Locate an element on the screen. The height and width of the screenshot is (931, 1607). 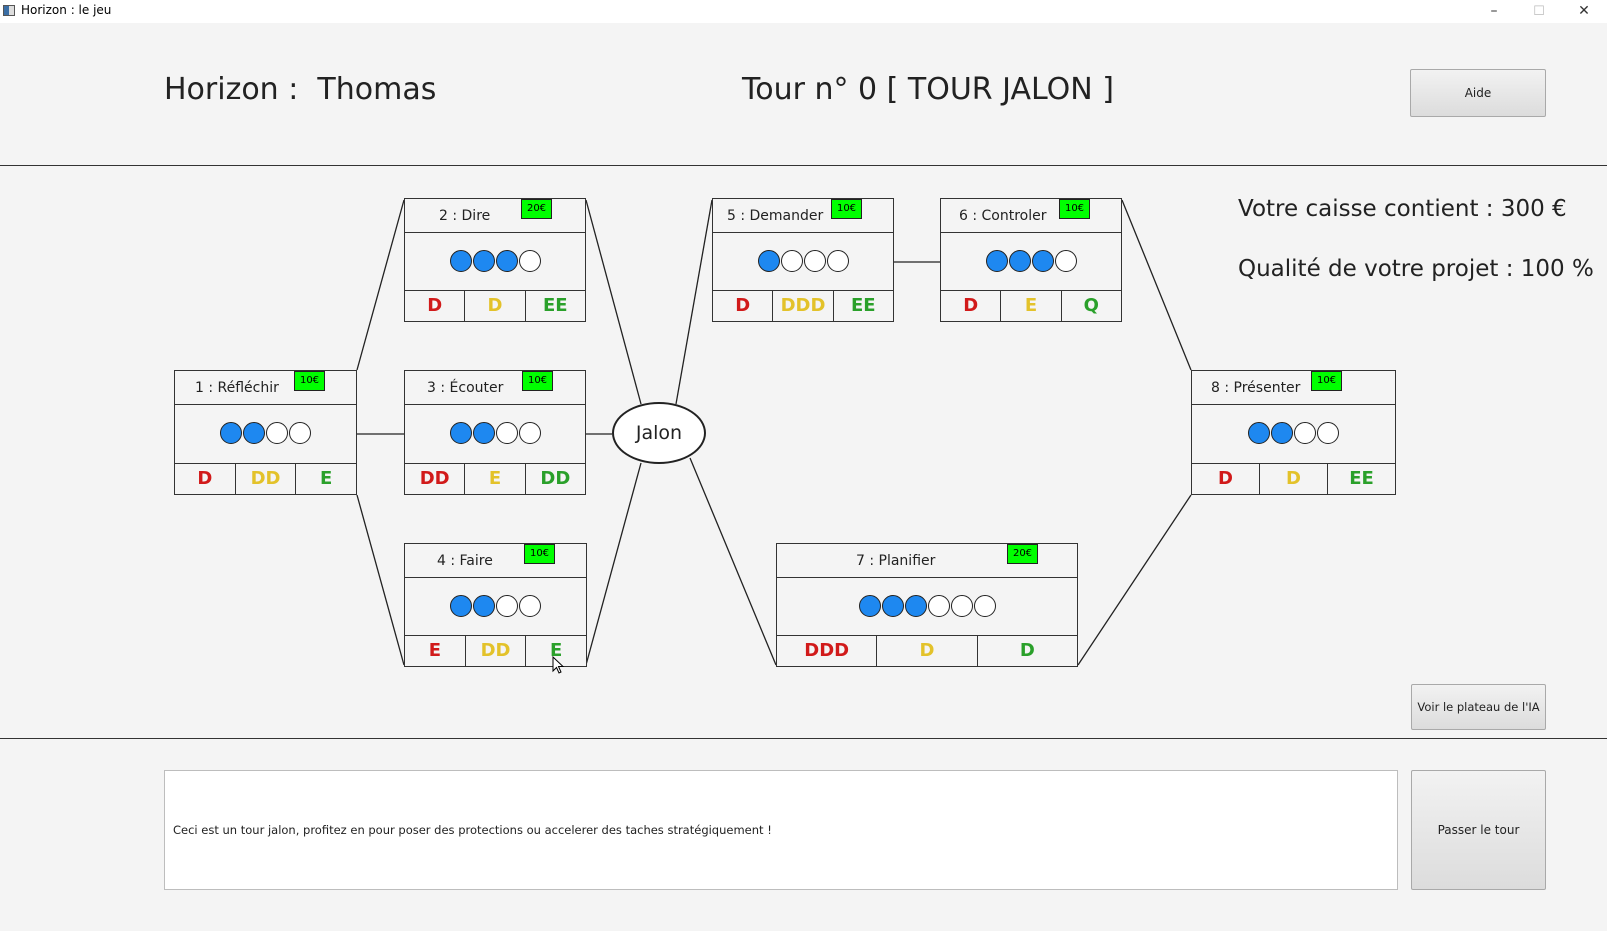
task-label: 8 : Présenter is located at coordinates (1256, 388).